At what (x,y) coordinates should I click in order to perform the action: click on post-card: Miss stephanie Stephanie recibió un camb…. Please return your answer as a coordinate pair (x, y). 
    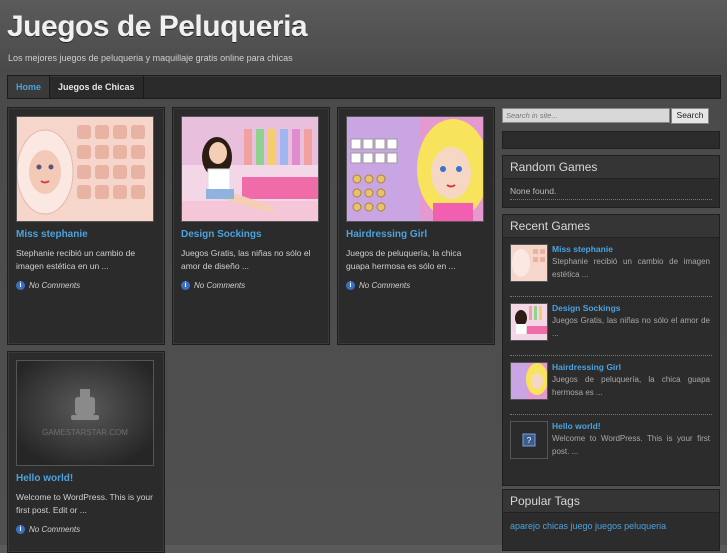
    Looking at the image, I should click on (86, 226).